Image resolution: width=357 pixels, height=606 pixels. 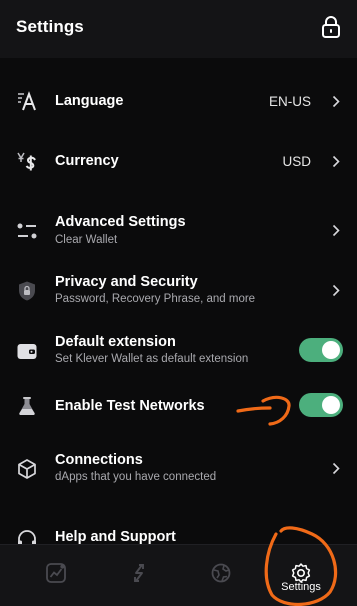 What do you see at coordinates (99, 460) in the screenshot?
I see `connections-label: Connections` at bounding box center [99, 460].